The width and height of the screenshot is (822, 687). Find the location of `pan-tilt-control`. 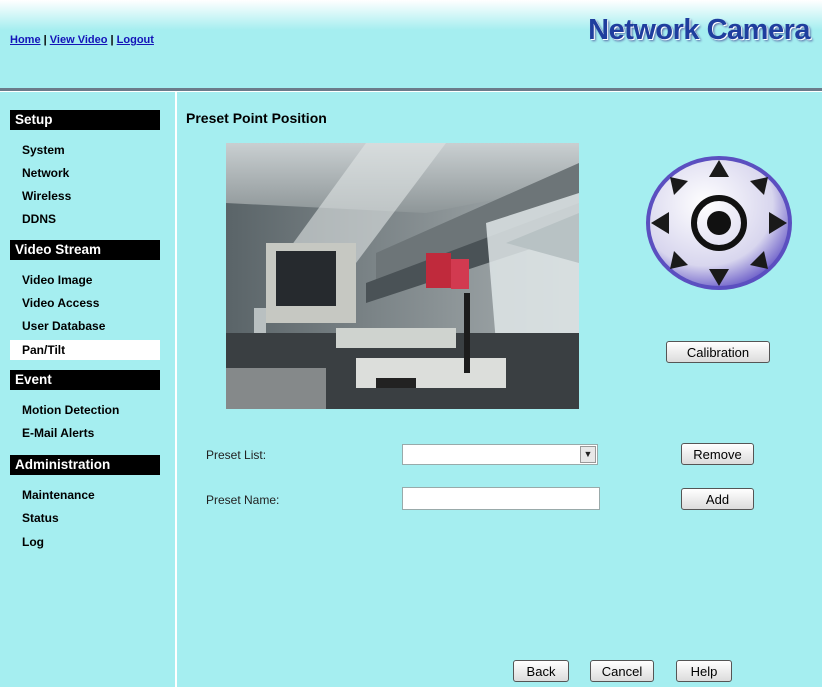

pan-tilt-control is located at coordinates (719, 223).